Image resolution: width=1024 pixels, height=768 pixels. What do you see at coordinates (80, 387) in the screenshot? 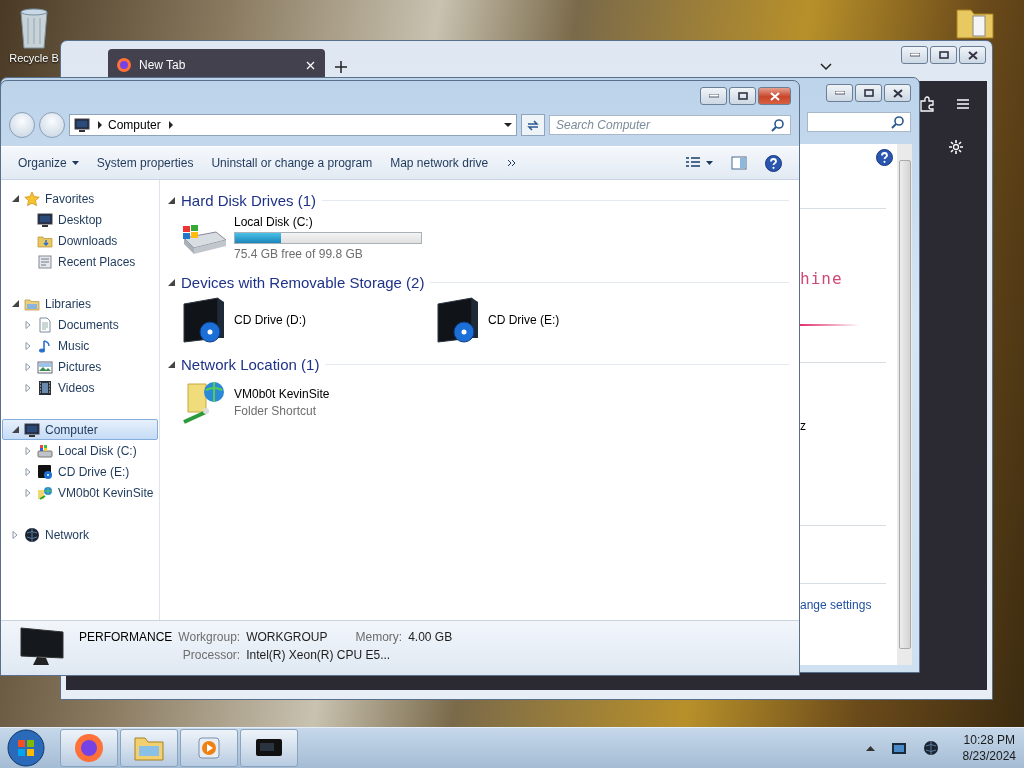
I see `tree-item: Videos` at bounding box center [80, 387].